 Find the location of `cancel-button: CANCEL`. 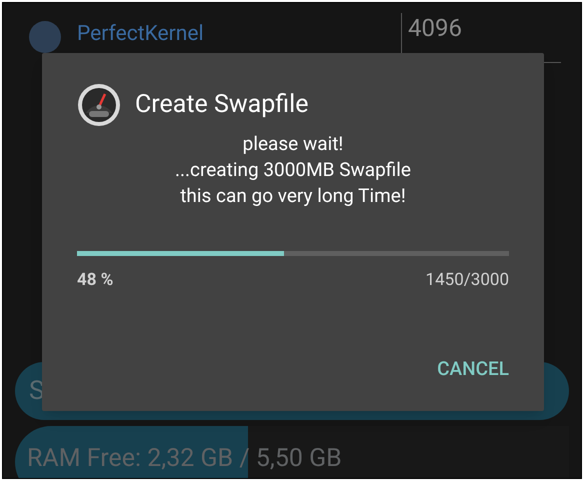

cancel-button: CANCEL is located at coordinates (473, 368).